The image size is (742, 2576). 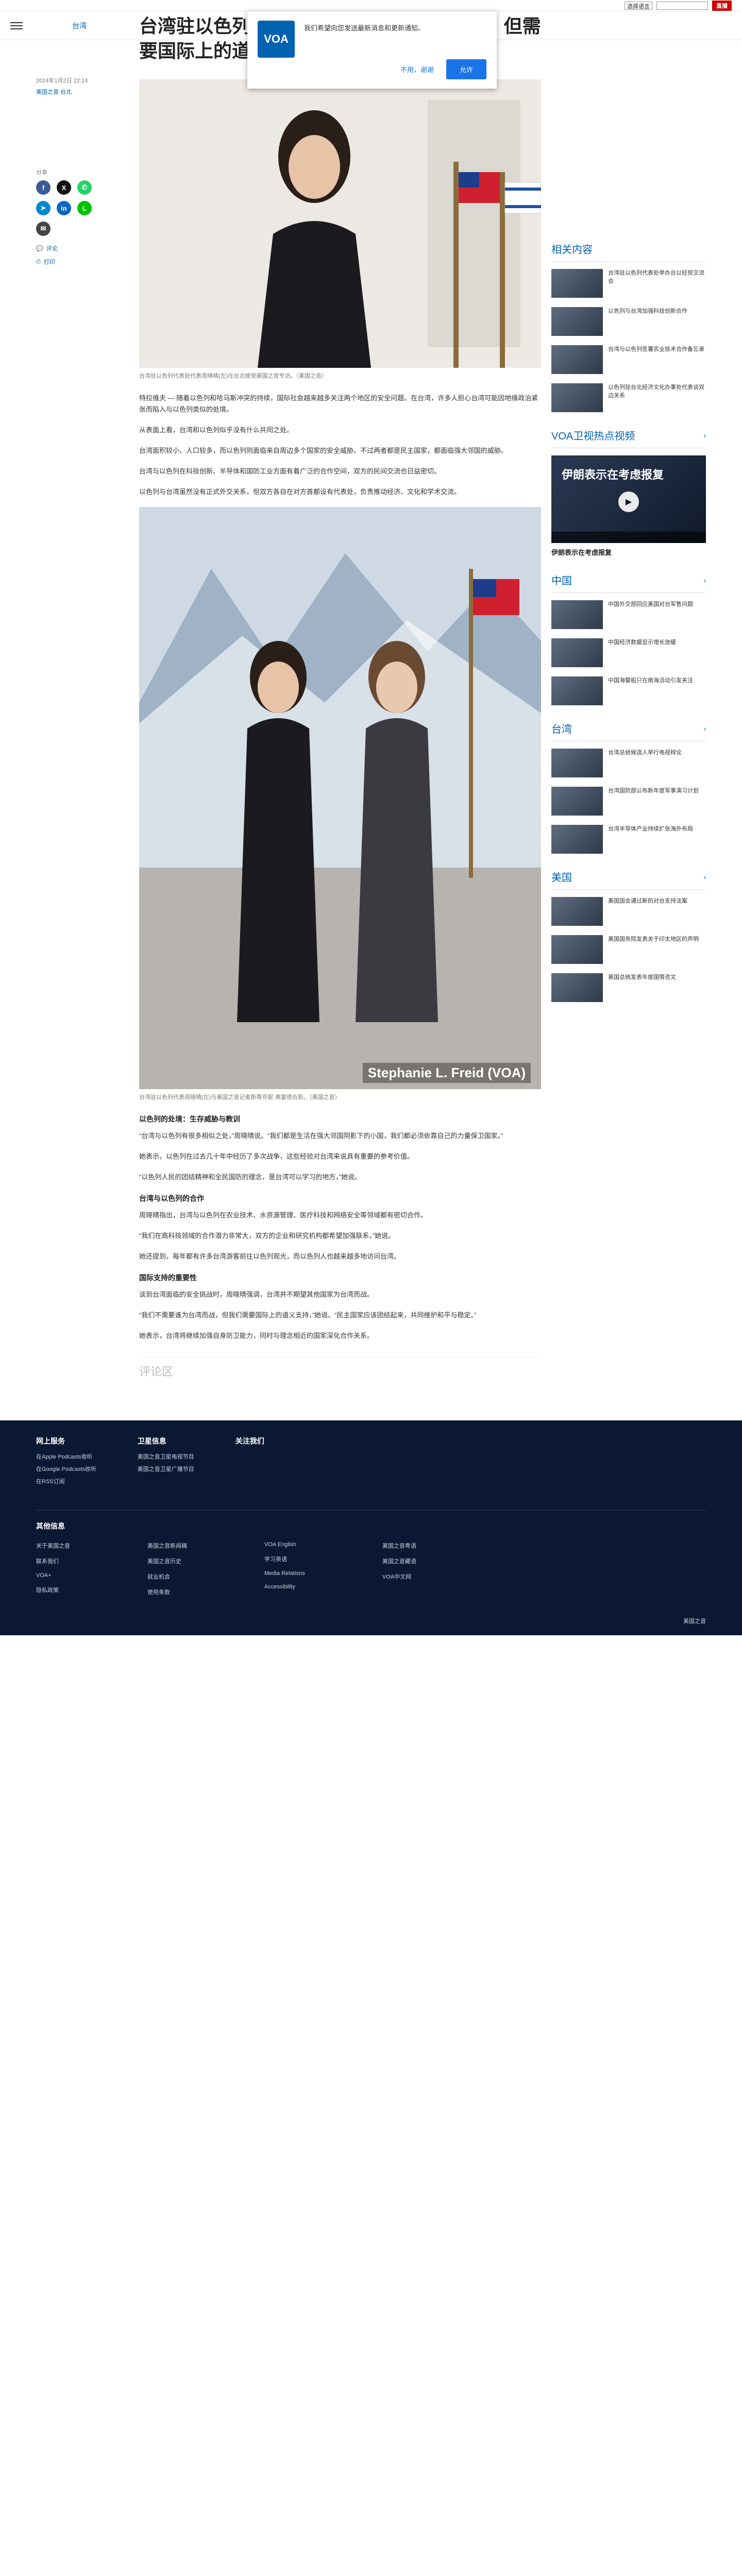 What do you see at coordinates (53, 1575) in the screenshot?
I see `footer-link: VOA+` at bounding box center [53, 1575].